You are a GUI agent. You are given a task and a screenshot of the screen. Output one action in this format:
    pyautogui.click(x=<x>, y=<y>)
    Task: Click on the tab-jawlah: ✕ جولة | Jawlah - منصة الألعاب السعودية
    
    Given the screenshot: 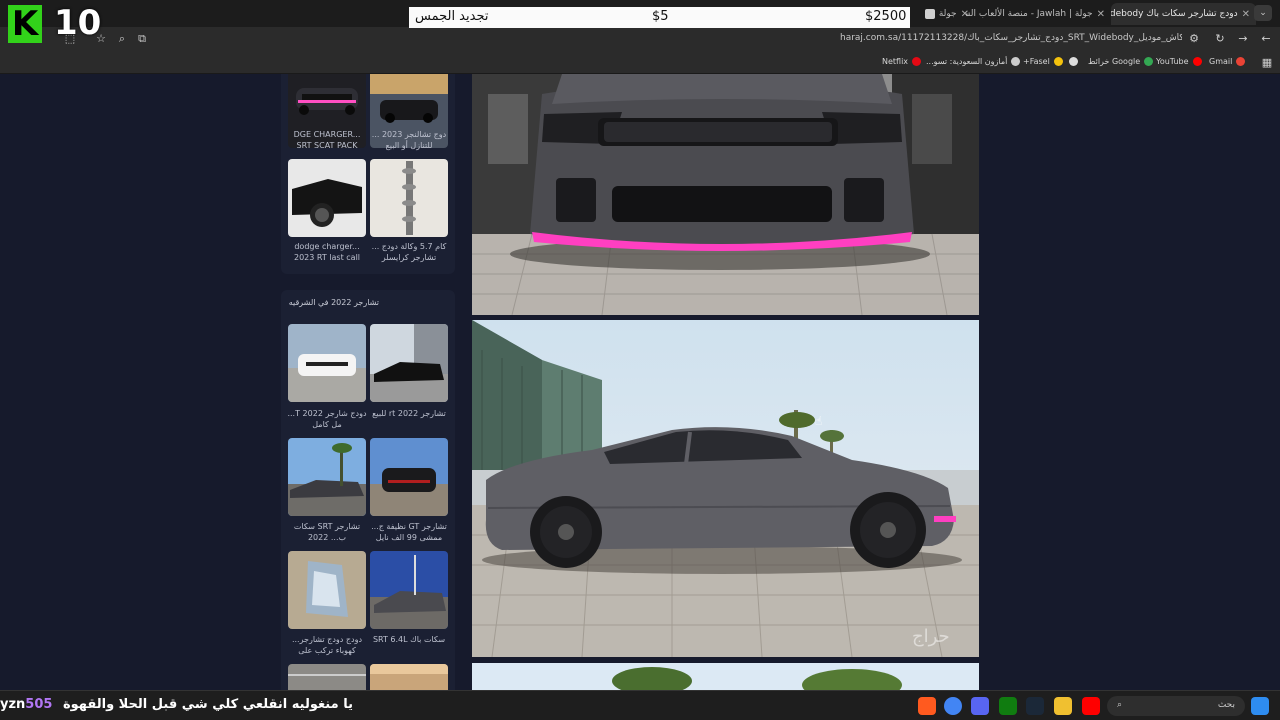 What is the action you would take?
    pyautogui.click(x=1038, y=14)
    